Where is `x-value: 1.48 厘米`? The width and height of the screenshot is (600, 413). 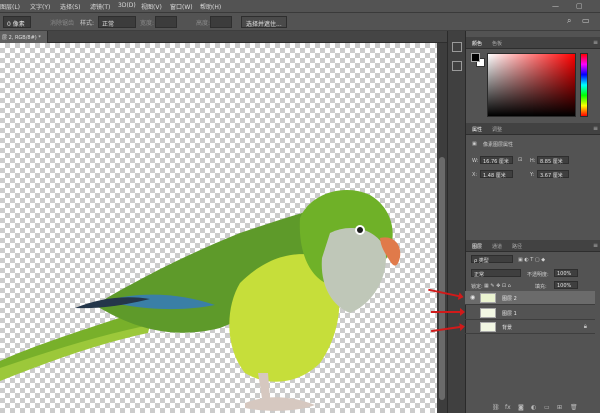
x-value: 1.48 厘米 is located at coordinates (496, 174).